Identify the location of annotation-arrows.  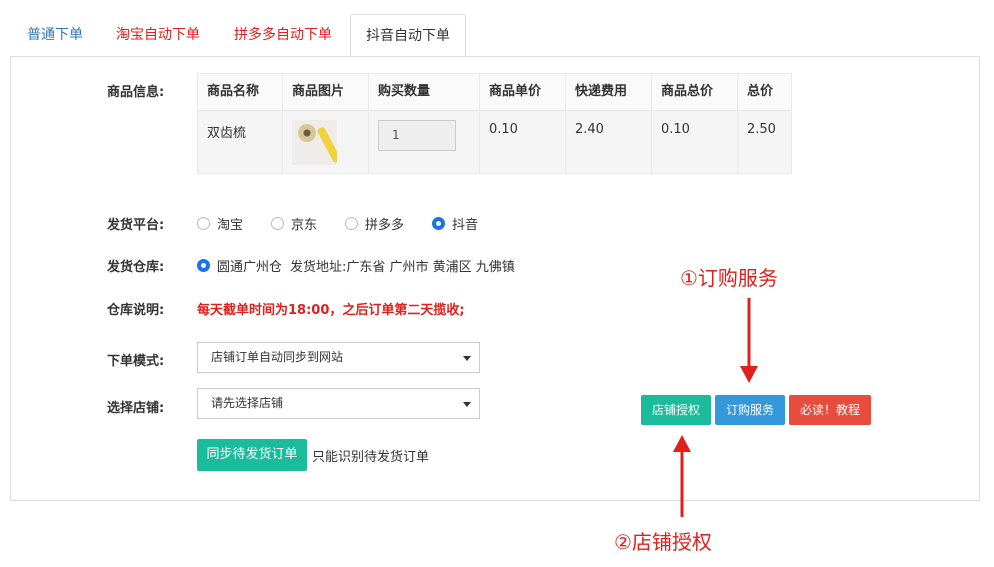
(715, 407).